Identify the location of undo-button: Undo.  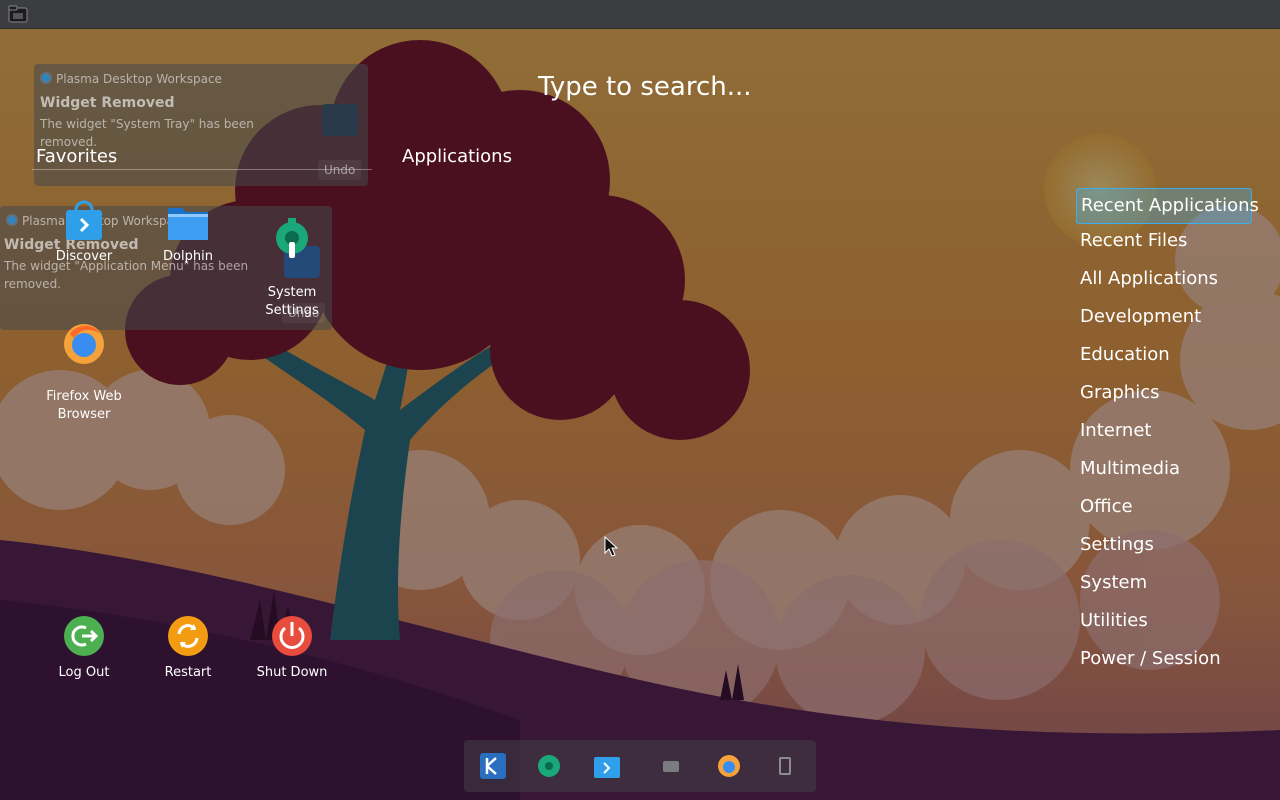
(340, 170).